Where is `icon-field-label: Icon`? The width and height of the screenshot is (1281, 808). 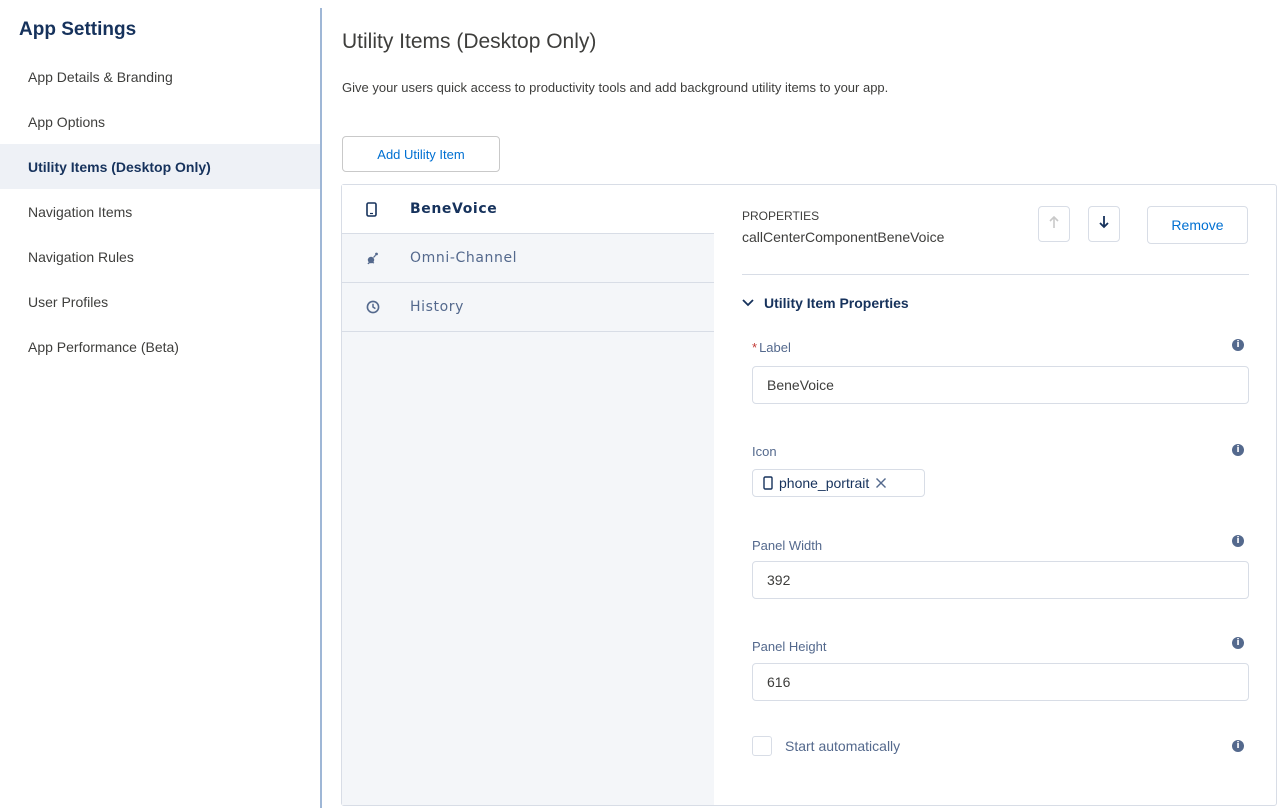 icon-field-label: Icon is located at coordinates (764, 451).